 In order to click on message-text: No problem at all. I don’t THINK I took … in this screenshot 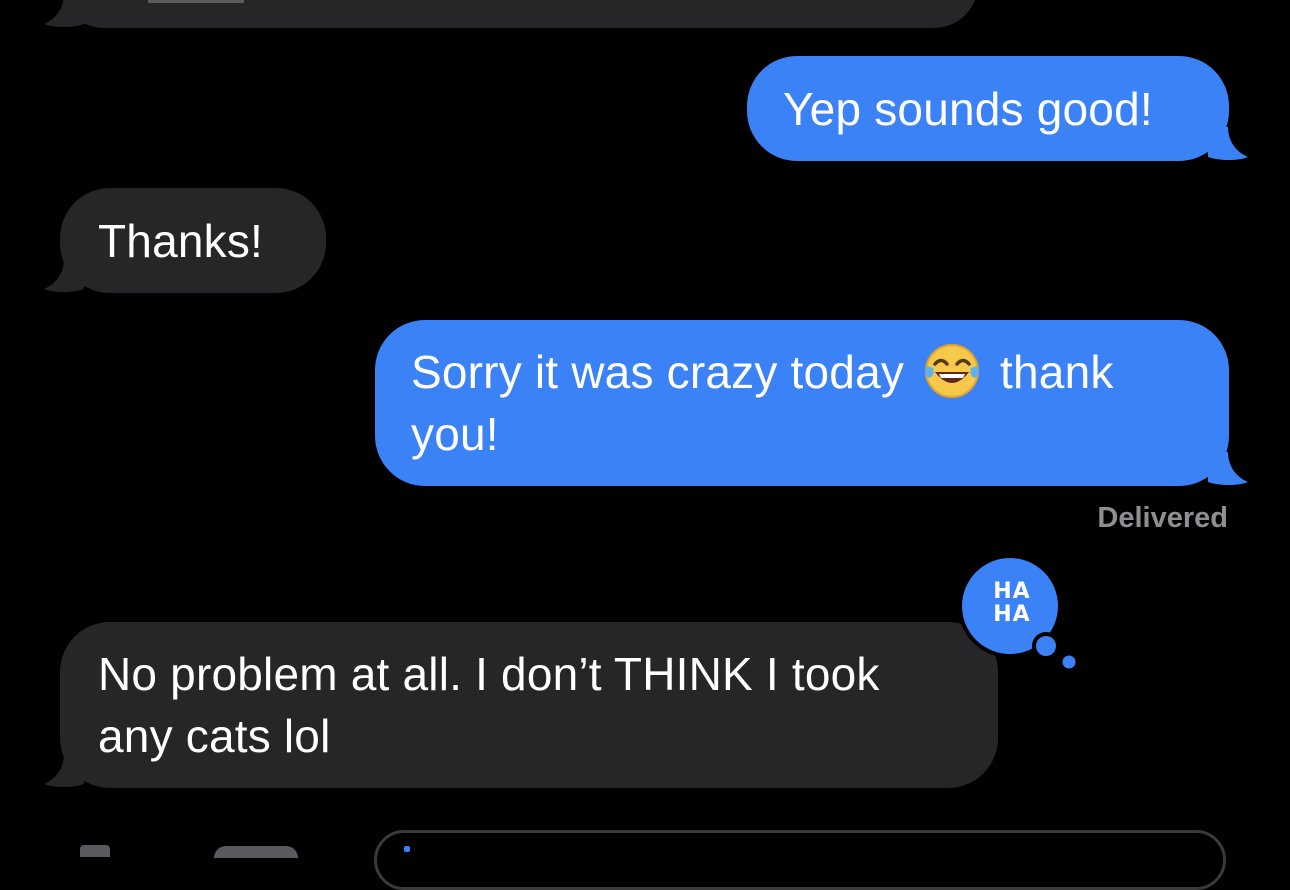, I will do `click(529, 705)`.